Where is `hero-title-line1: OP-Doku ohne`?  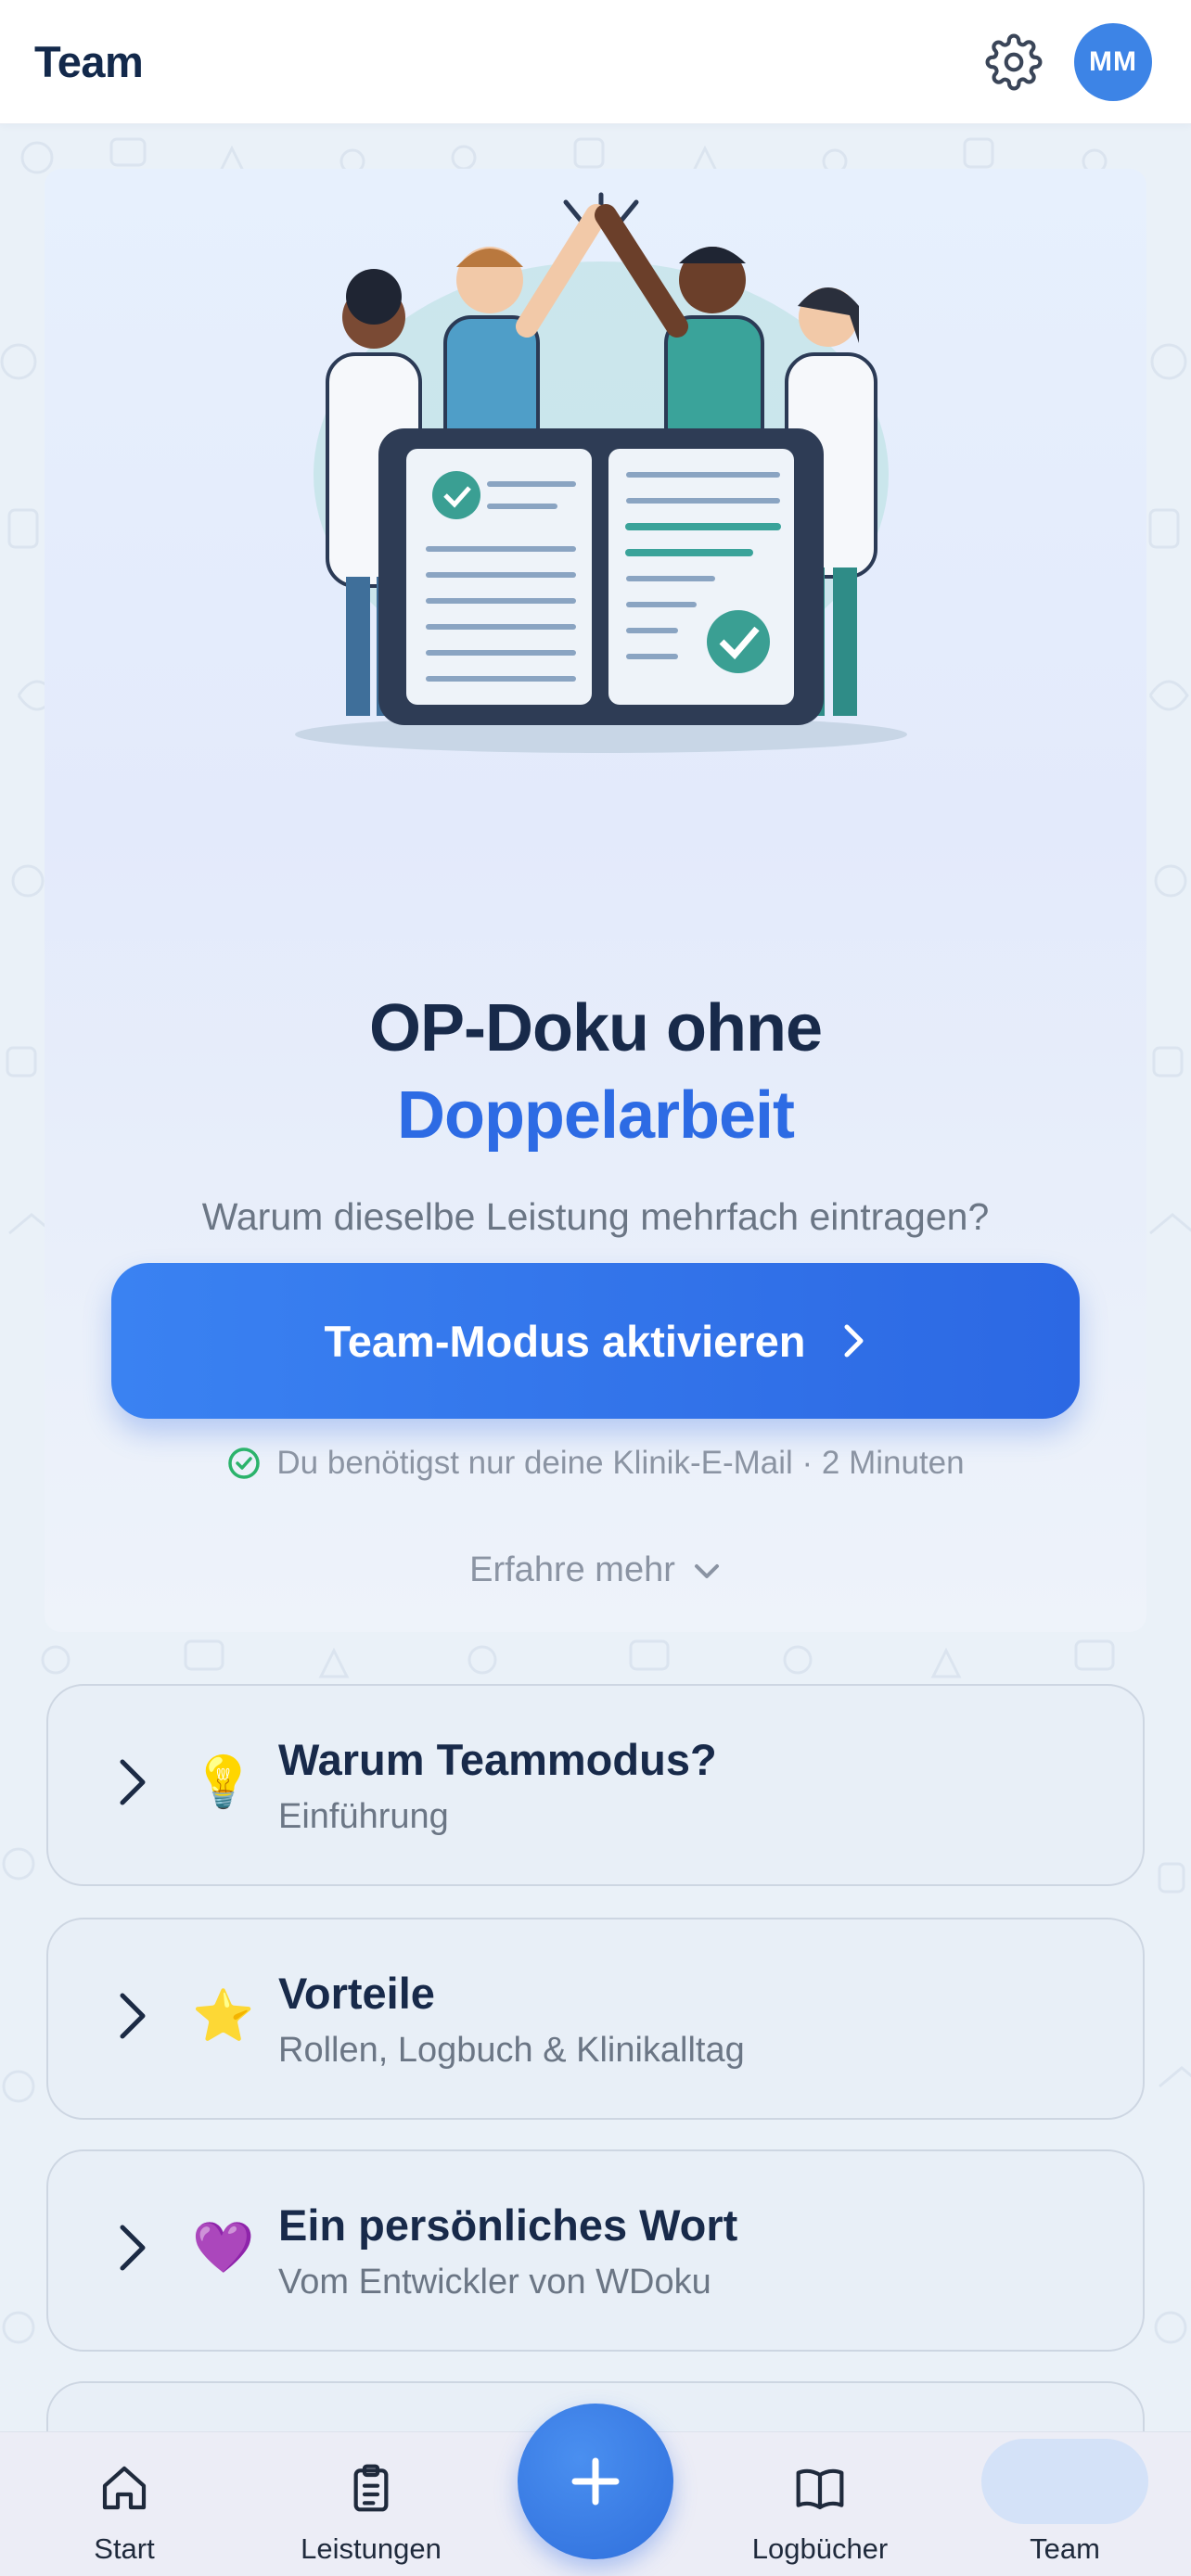
hero-title-line1: OP-Doku ohne is located at coordinates (596, 1028).